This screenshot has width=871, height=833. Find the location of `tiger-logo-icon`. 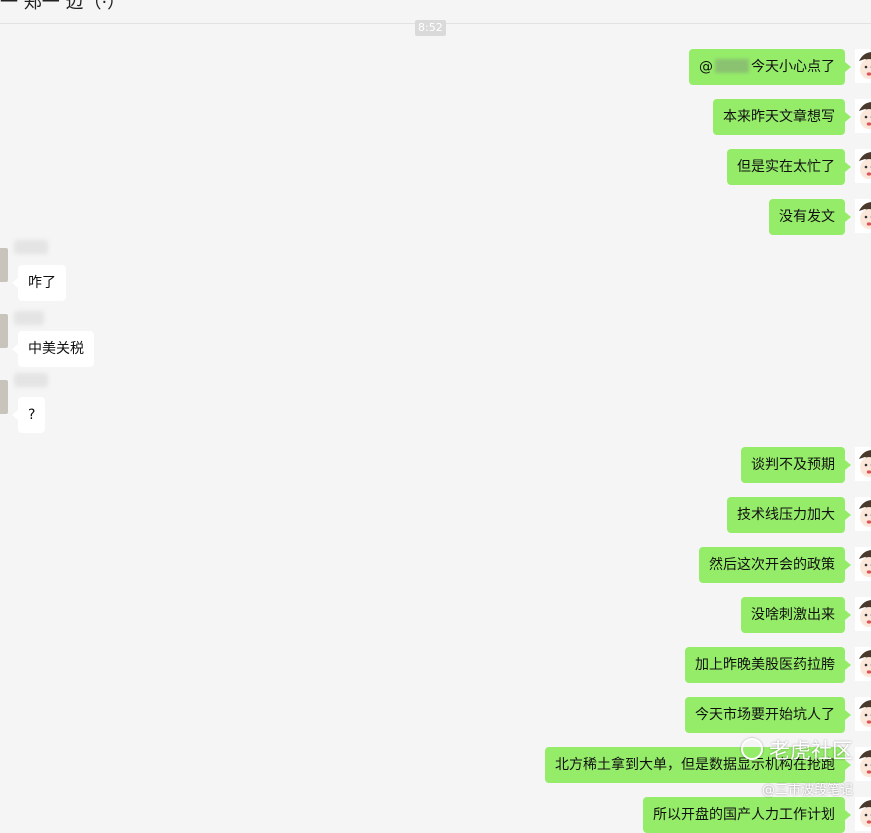

tiger-logo-icon is located at coordinates (752, 749).